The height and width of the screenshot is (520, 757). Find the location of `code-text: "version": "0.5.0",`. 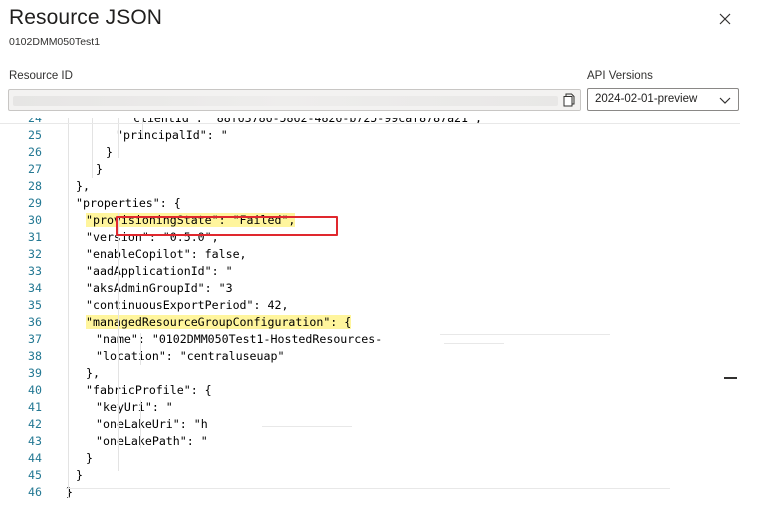

code-text: "version": "0.5.0", is located at coordinates (152, 237).